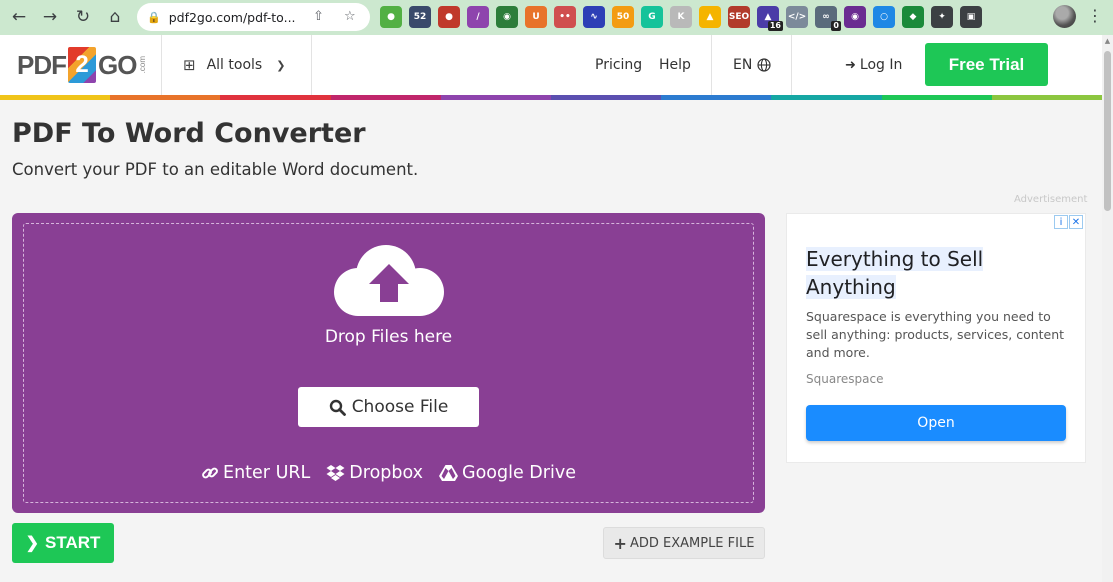  Describe the element at coordinates (986, 64) in the screenshot. I see `free-trial-button: Free Trial` at that location.